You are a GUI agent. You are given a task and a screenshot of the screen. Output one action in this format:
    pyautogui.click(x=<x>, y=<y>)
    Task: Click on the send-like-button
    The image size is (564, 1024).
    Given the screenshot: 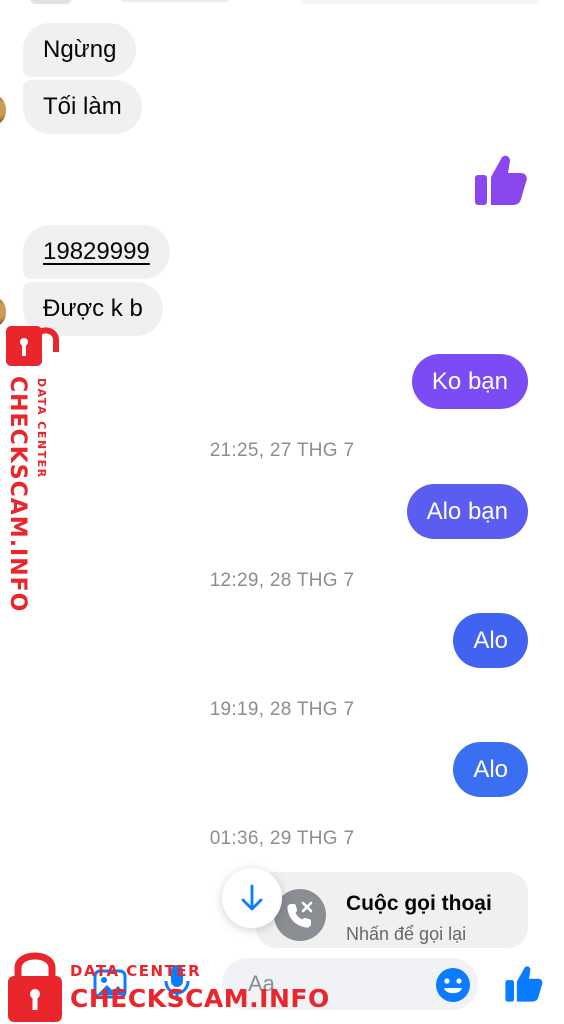 What is the action you would take?
    pyautogui.click(x=524, y=983)
    